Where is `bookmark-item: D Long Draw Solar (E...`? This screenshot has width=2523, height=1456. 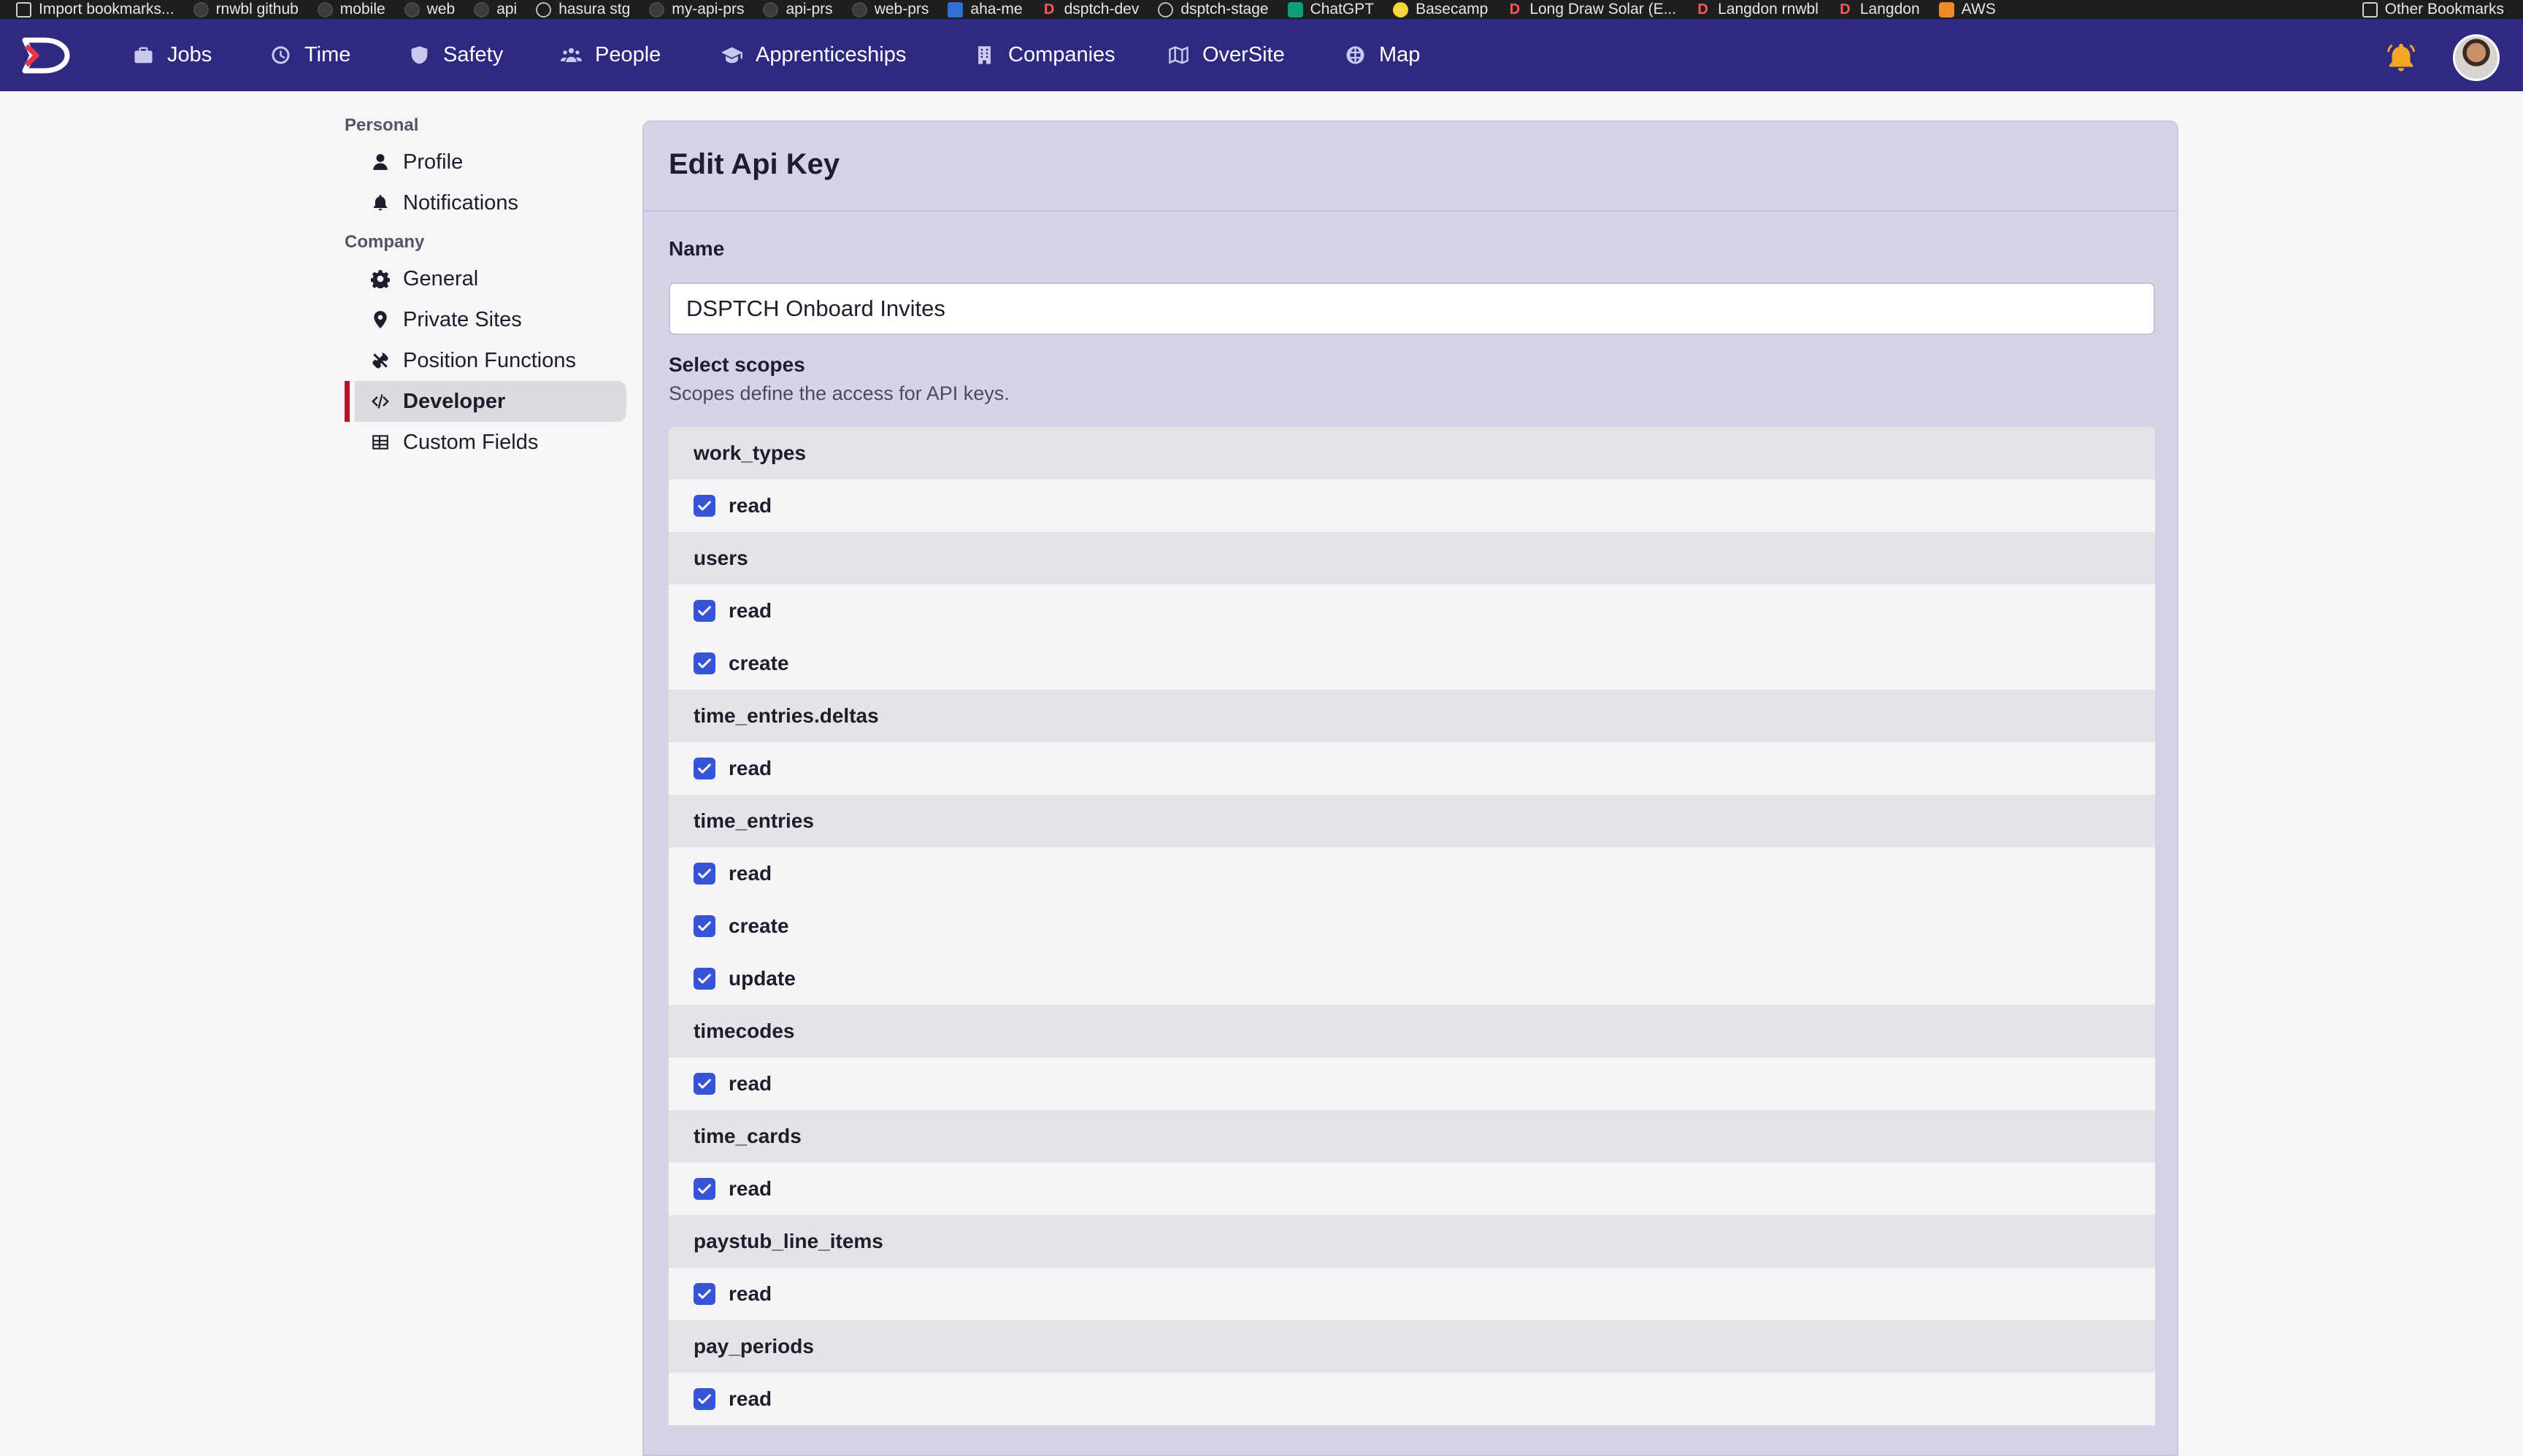 bookmark-item: D Long Draw Solar (E... is located at coordinates (1592, 9).